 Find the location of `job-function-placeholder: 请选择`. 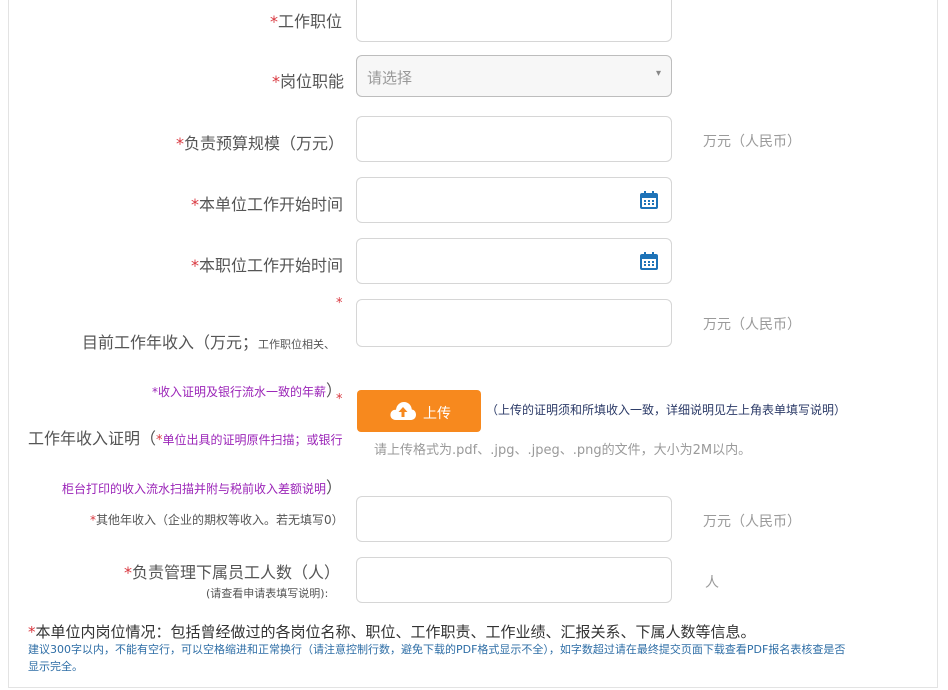

job-function-placeholder: 请选择 is located at coordinates (390, 78).